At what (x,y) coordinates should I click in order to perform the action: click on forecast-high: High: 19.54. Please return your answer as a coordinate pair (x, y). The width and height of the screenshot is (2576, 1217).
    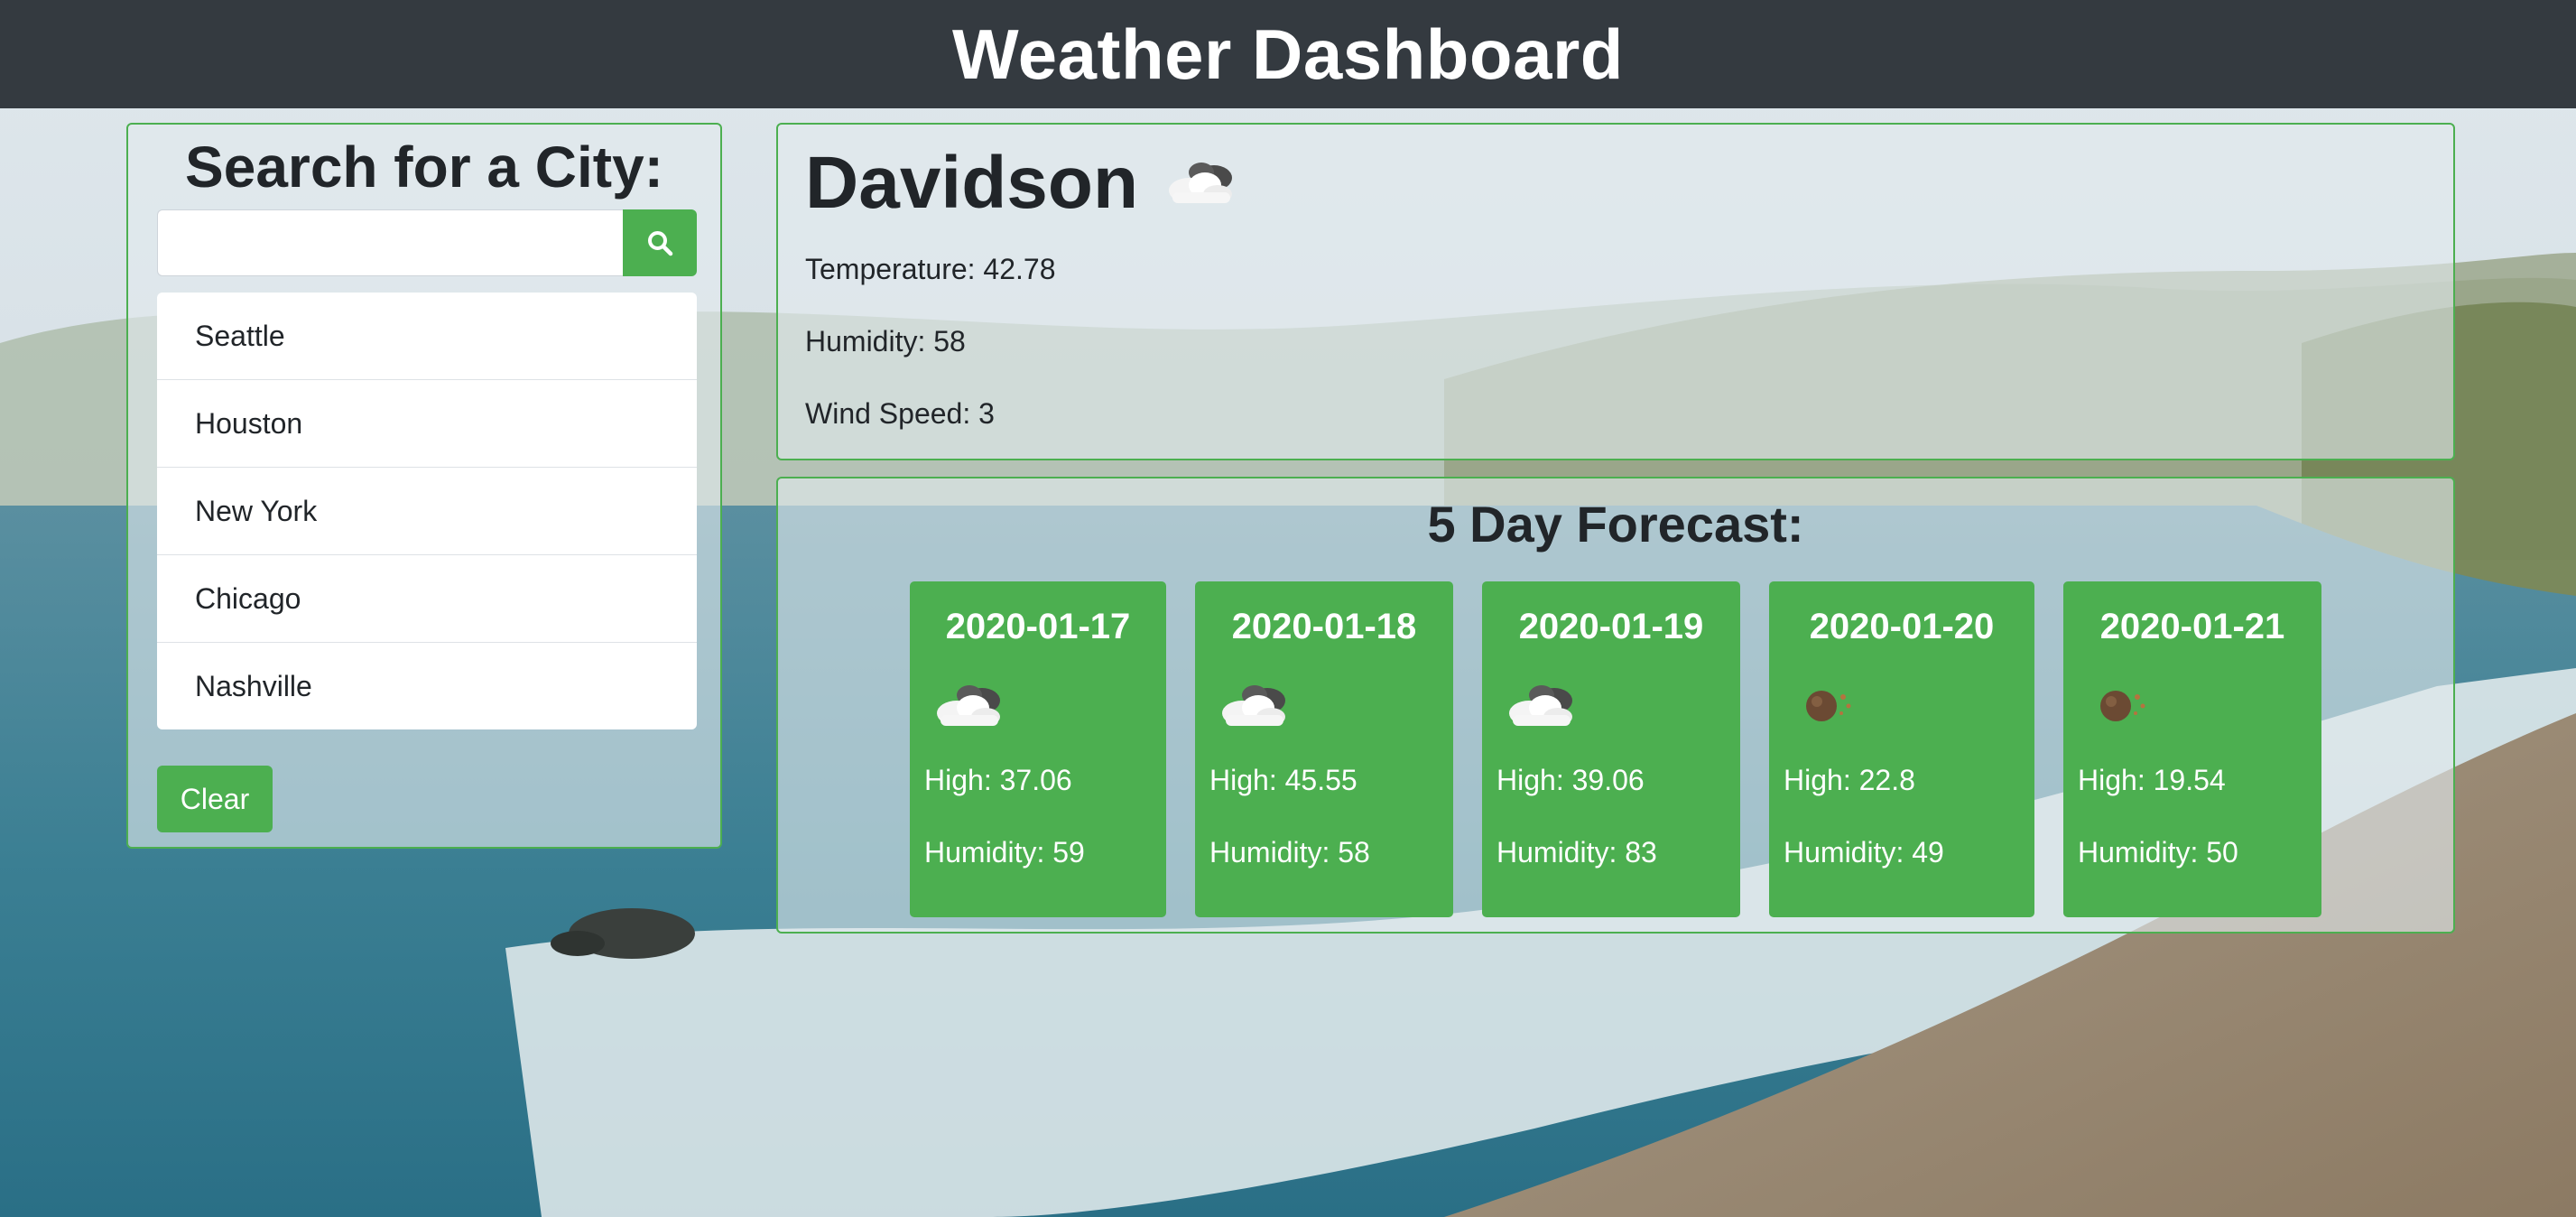
    Looking at the image, I should click on (2152, 780).